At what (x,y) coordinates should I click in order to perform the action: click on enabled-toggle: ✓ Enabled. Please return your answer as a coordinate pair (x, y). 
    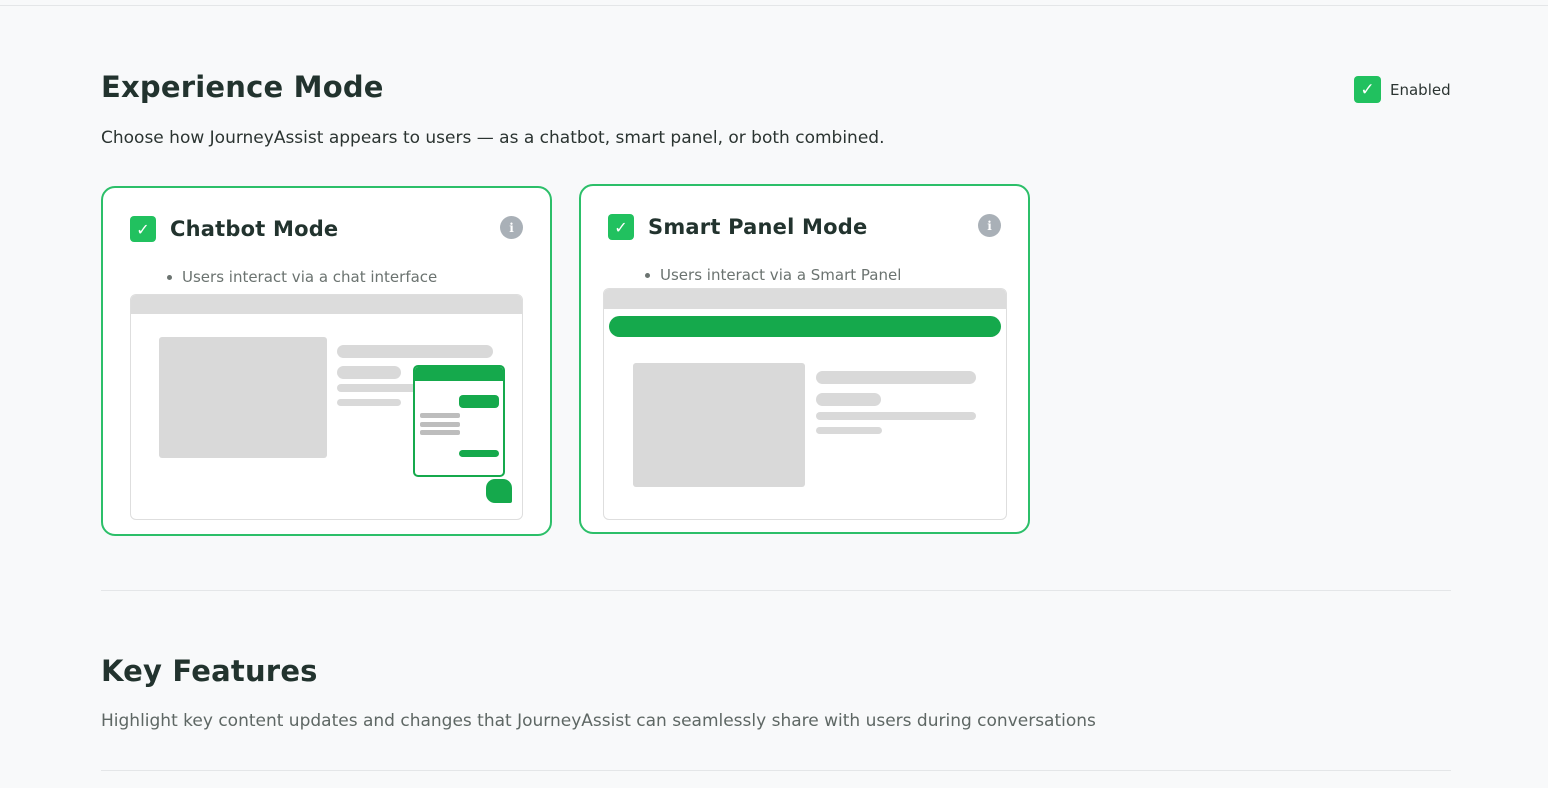
    Looking at the image, I should click on (1402, 89).